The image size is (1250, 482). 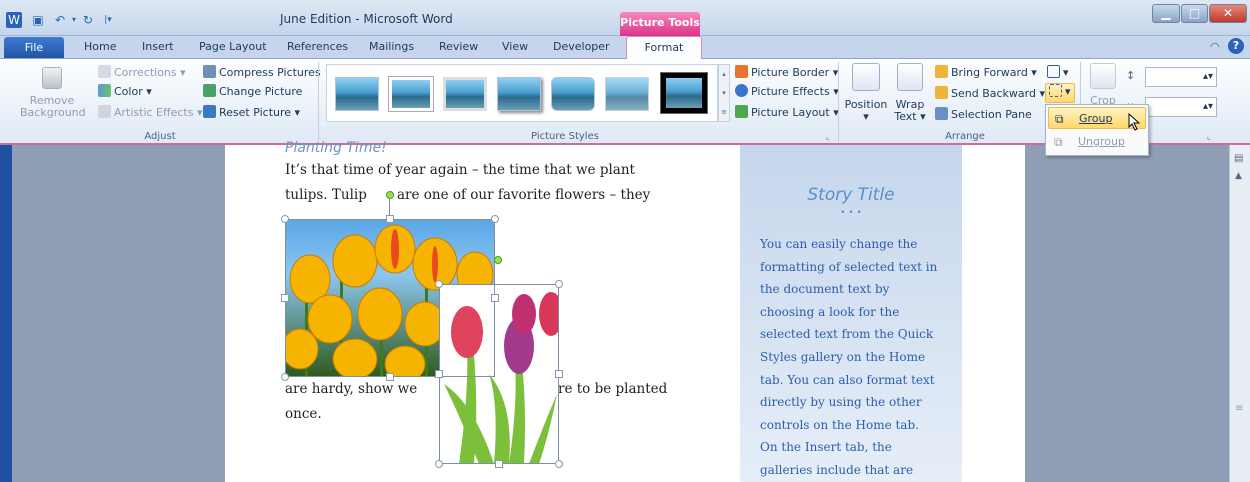 What do you see at coordinates (1101, 141) in the screenshot?
I see `menu-item-ungroup-label: Ungroup` at bounding box center [1101, 141].